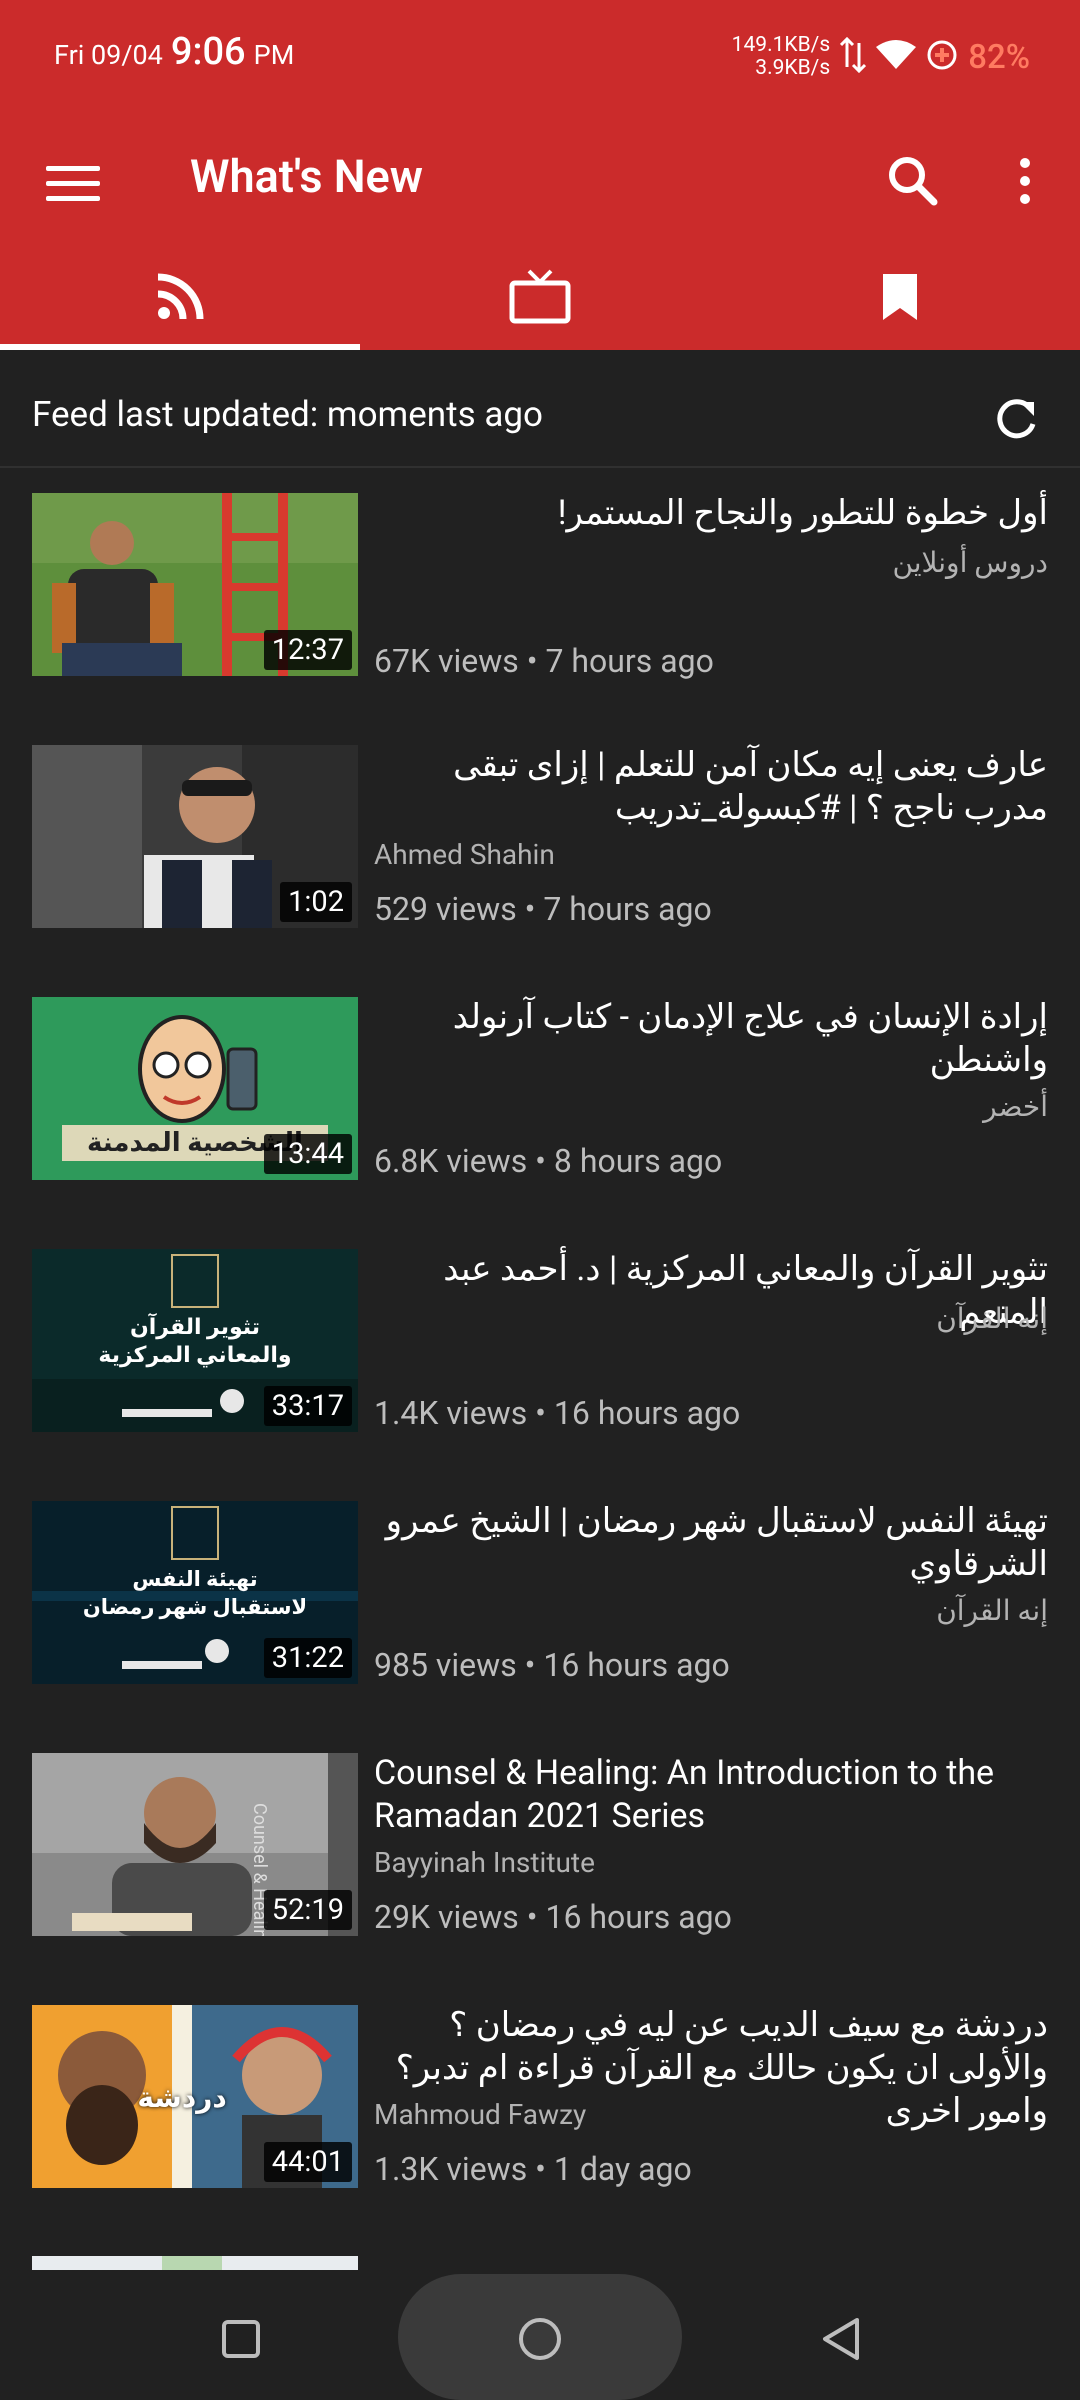 The image size is (1080, 2400). What do you see at coordinates (195, 1327) in the screenshot?
I see `thumbnail-caption: تثوير القرآن` at bounding box center [195, 1327].